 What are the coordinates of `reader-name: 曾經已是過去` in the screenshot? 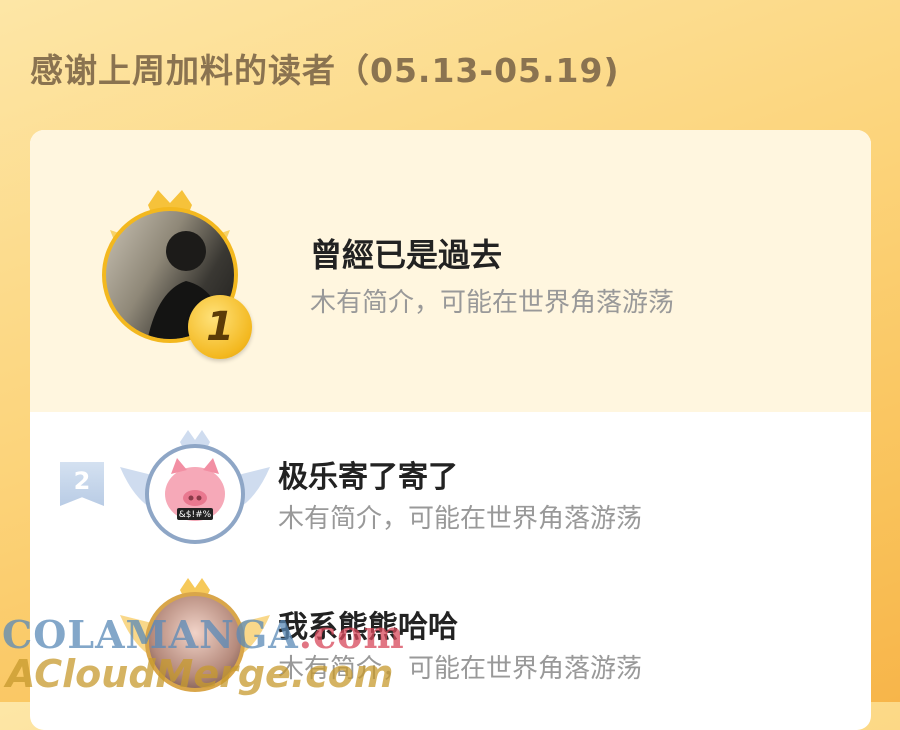 It's located at (406, 255).